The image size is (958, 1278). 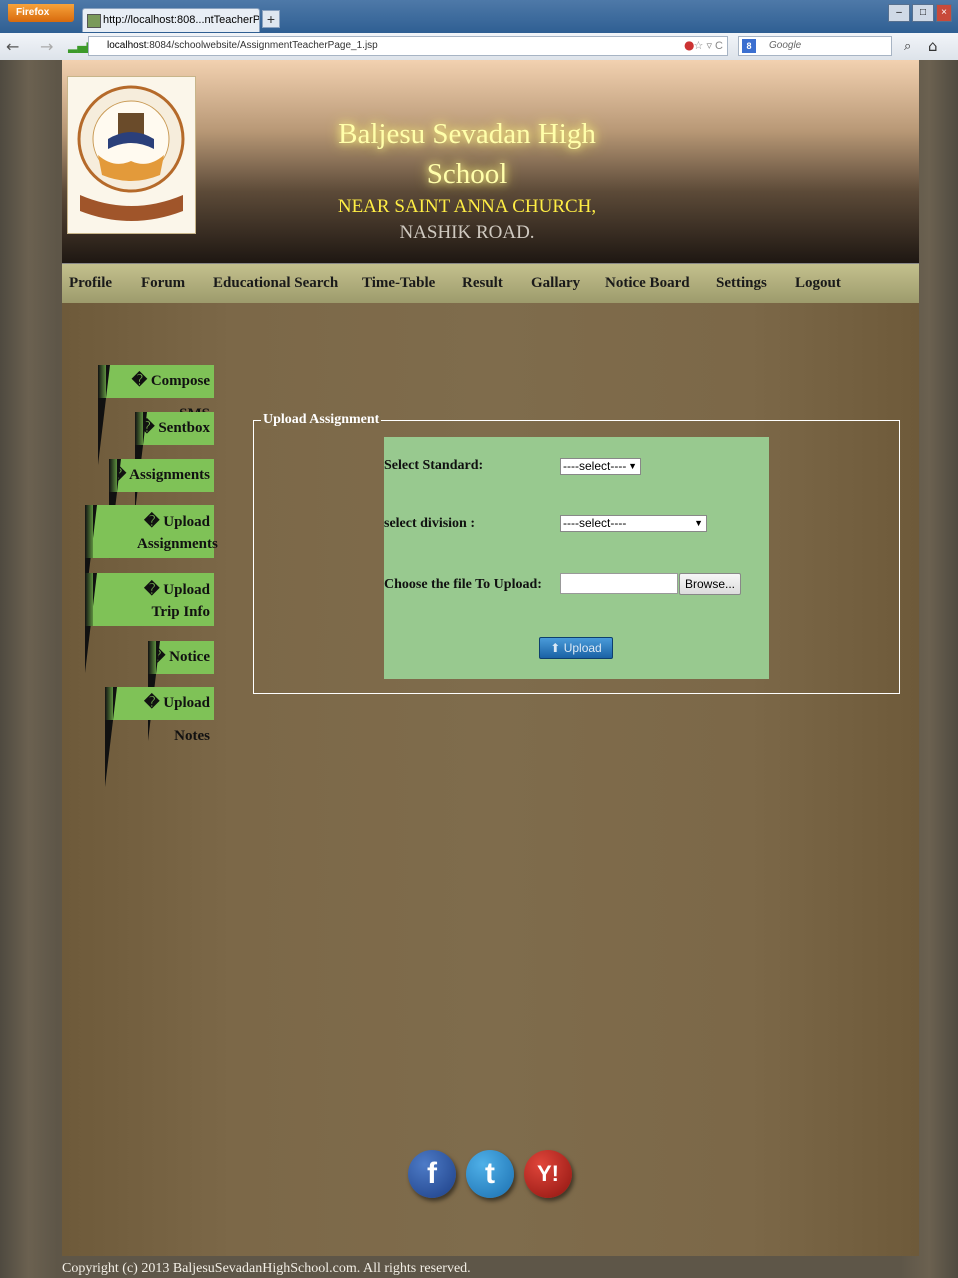 I want to click on sidebar-item-label: � Assignments, so click(x=160, y=475).